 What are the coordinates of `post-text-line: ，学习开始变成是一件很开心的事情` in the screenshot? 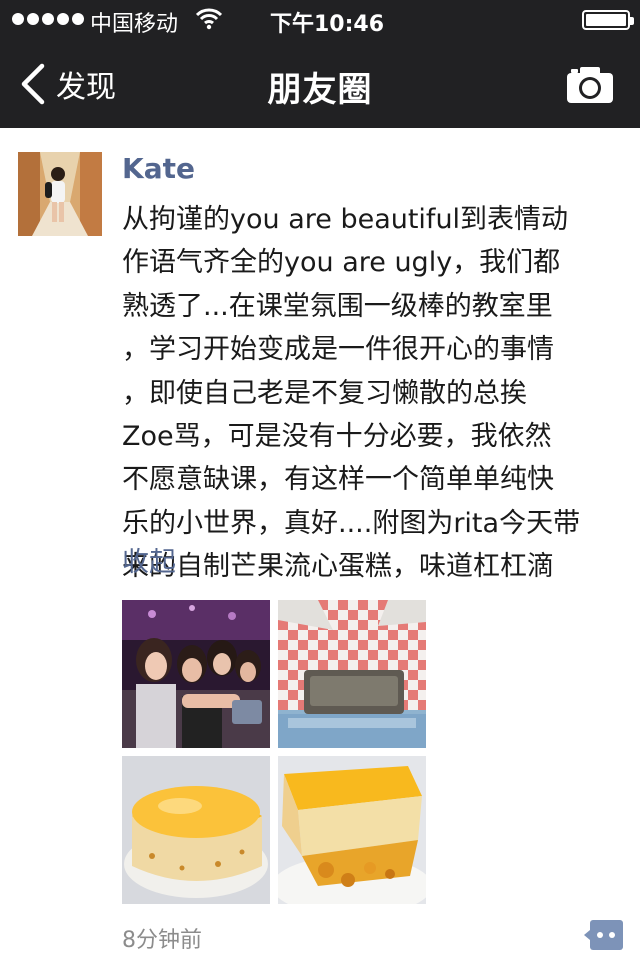 It's located at (338, 350).